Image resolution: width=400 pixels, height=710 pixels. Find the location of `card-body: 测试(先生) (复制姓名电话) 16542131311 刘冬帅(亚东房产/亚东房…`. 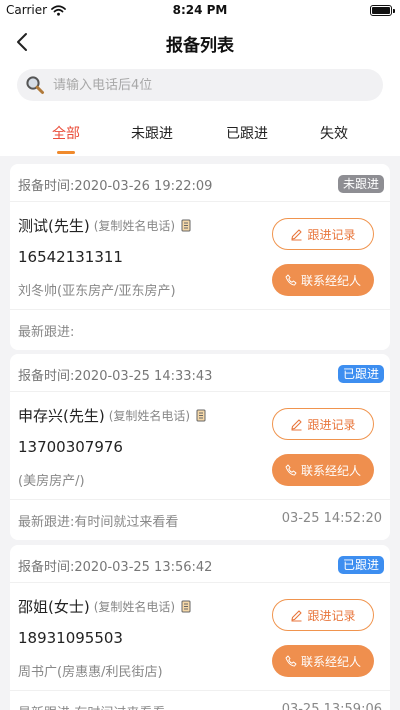

card-body: 测试(先生) (复制姓名电话) 16542131311 刘冬帅(亚东房产/亚东房… is located at coordinates (200, 256).